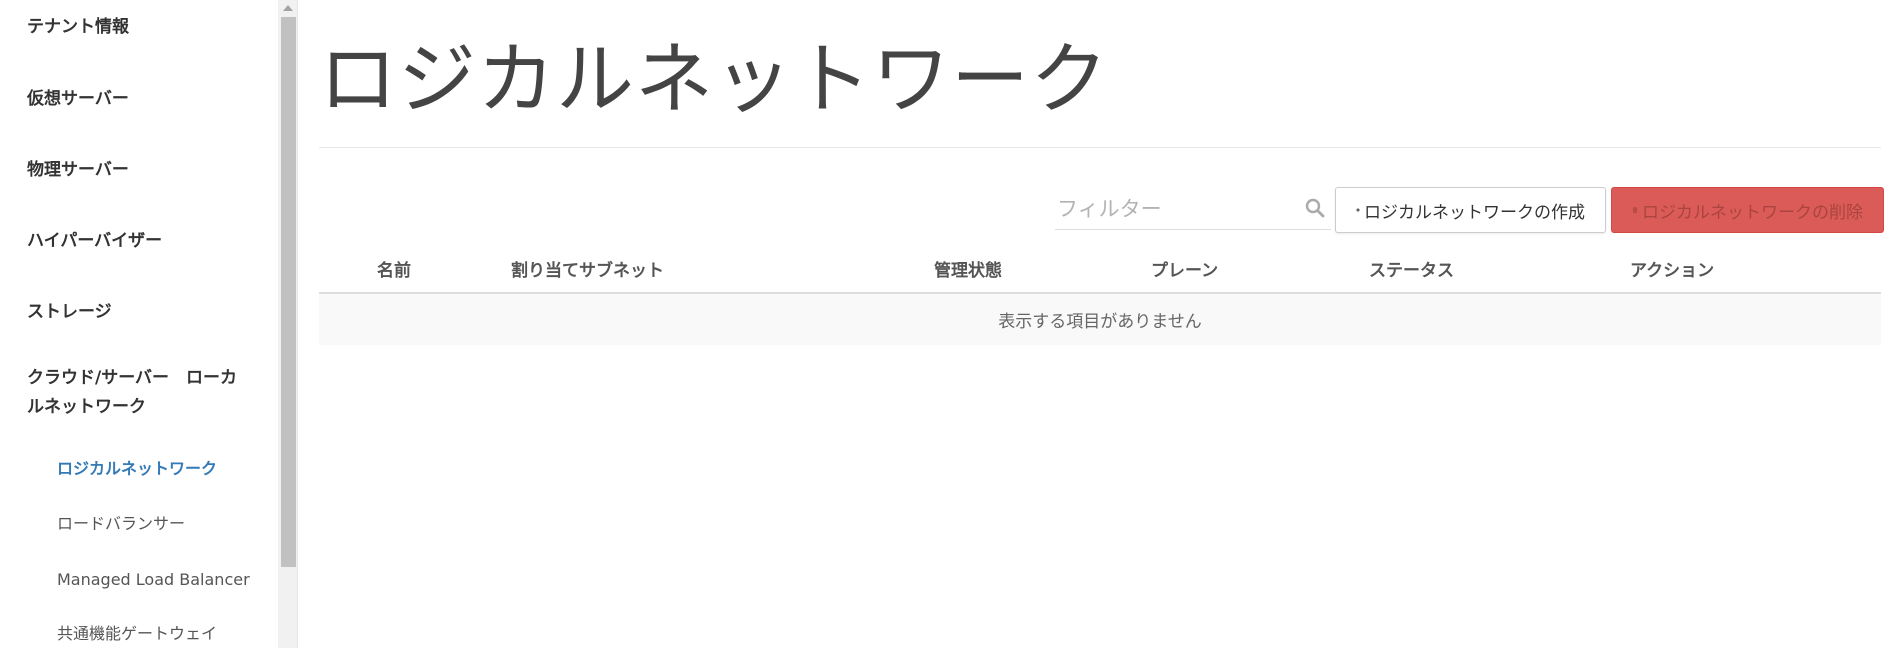  What do you see at coordinates (142, 241) in the screenshot?
I see `sidebar-item-hypervisor: ハイパーバイザー` at bounding box center [142, 241].